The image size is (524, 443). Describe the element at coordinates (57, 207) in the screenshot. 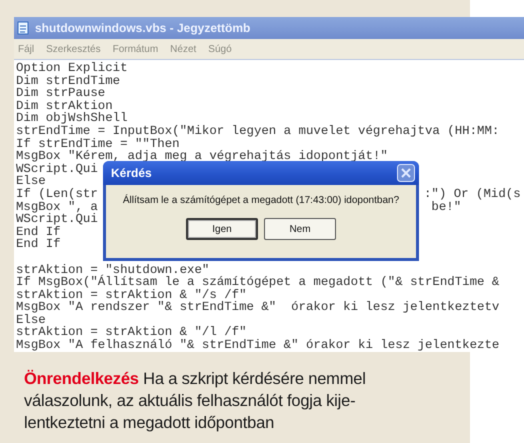

I see `code-line: MsgBox ", a` at that location.